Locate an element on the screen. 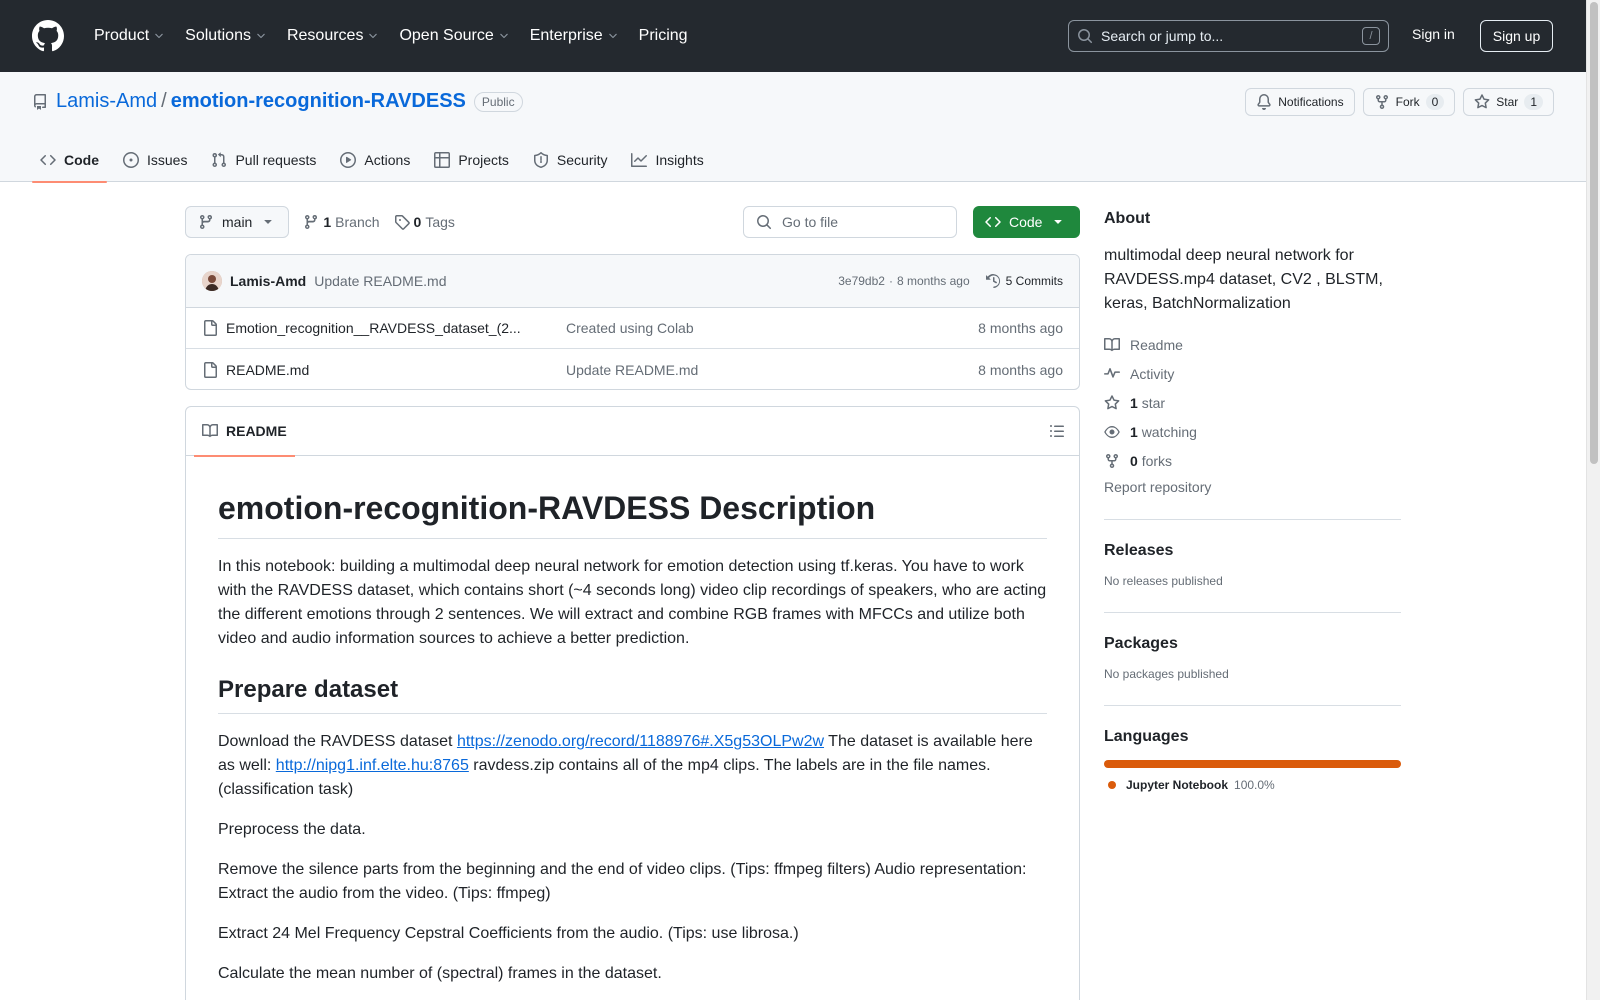  watching-link: 1 watching is located at coordinates (1252, 431).